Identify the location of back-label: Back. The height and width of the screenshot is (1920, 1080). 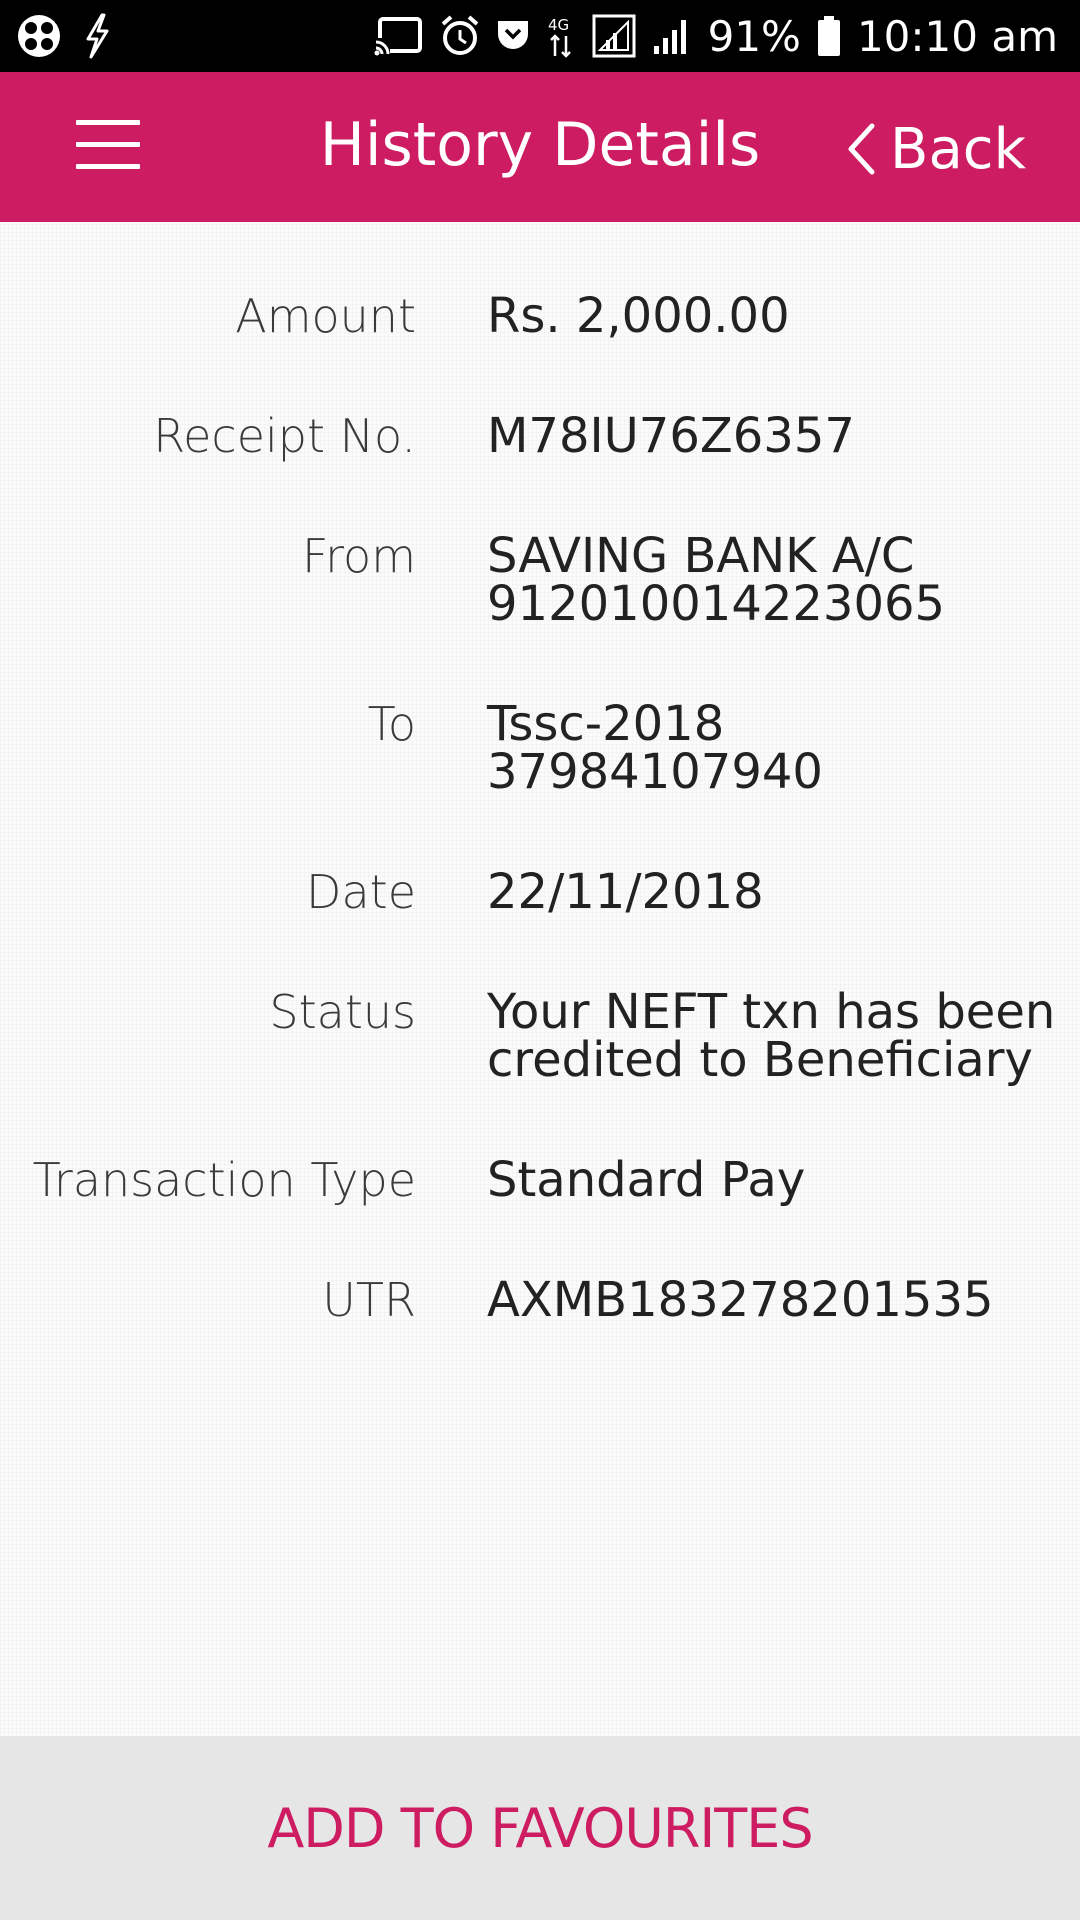
(958, 149).